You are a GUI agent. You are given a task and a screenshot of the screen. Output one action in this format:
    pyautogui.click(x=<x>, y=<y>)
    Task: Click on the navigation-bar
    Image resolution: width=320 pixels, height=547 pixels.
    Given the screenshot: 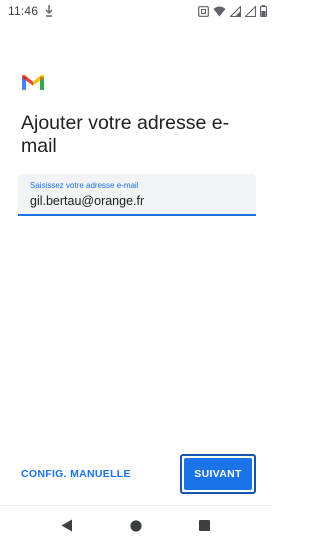 What is the action you would take?
    pyautogui.click(x=136, y=526)
    